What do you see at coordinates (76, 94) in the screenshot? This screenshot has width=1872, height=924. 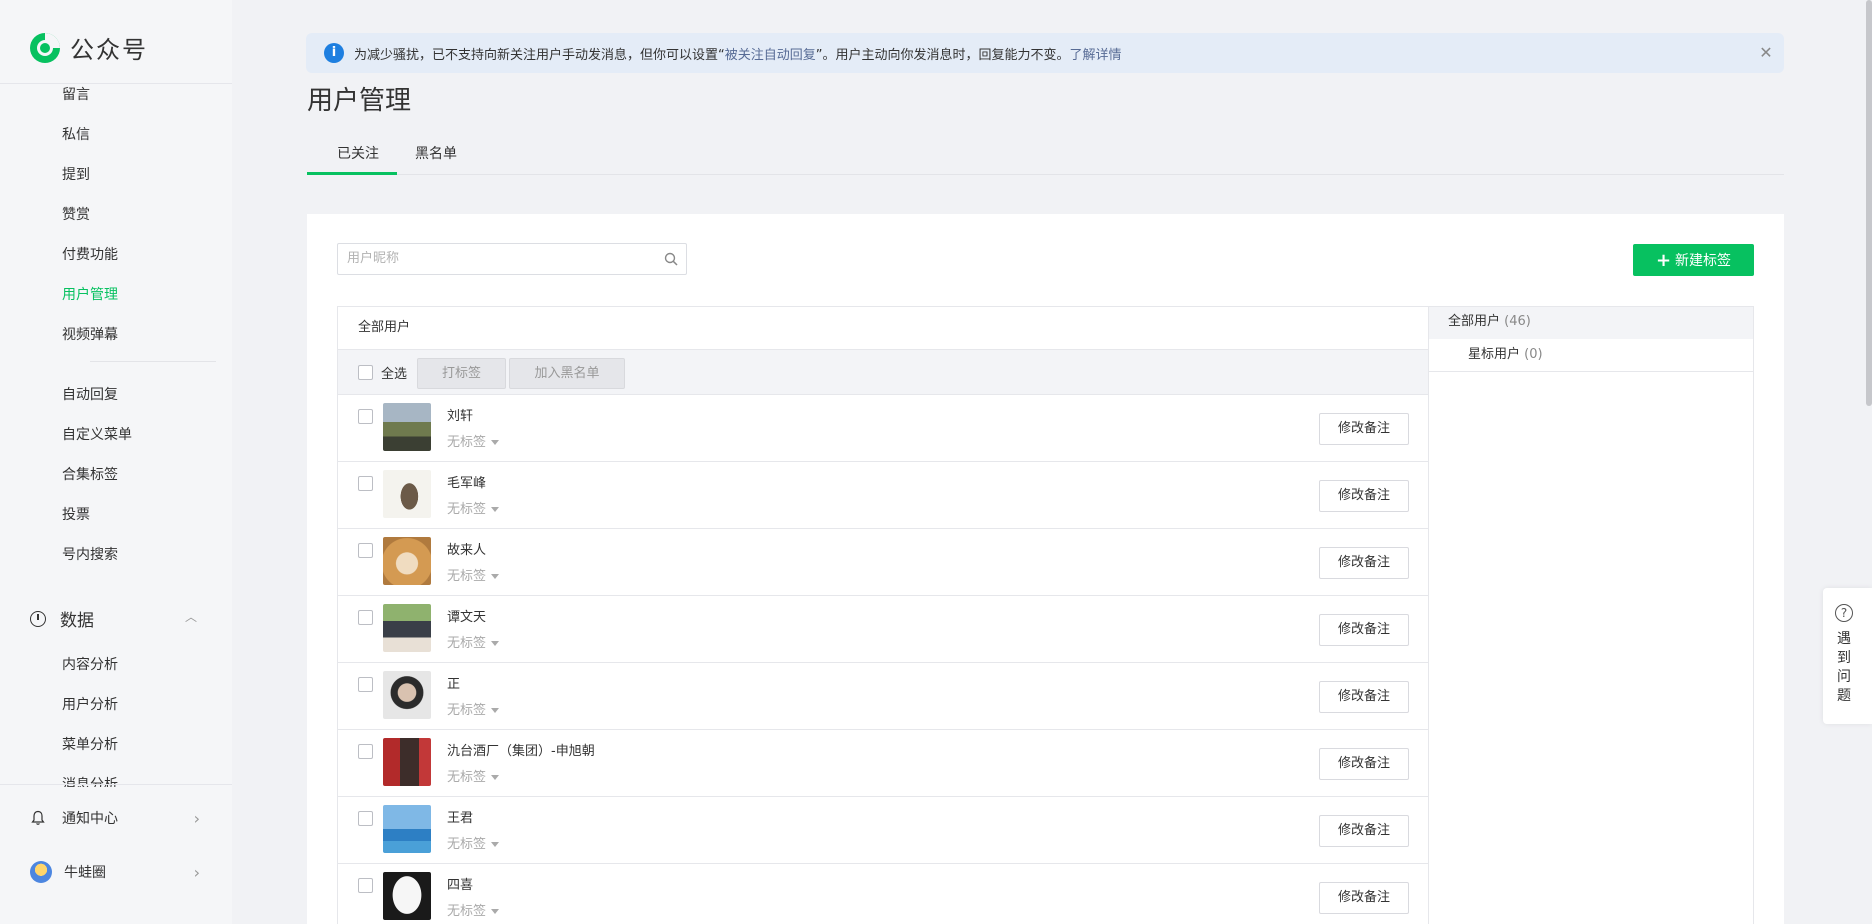 I see `sidebar-item-comments: 留言` at bounding box center [76, 94].